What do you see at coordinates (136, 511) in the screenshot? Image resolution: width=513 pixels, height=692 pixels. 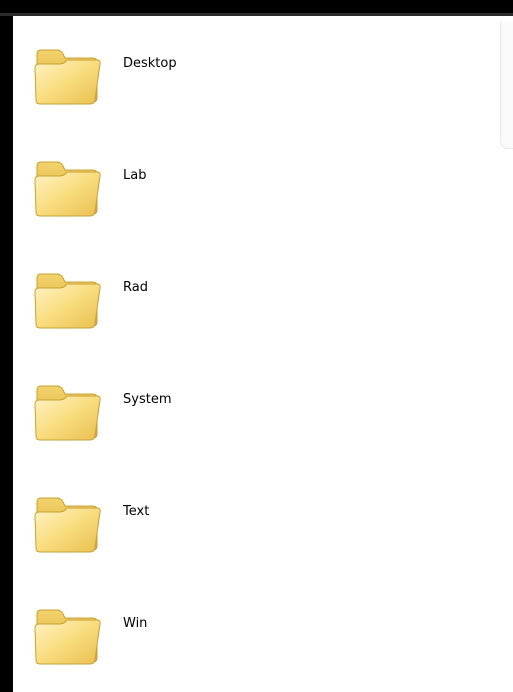 I see `folder-label: Text` at bounding box center [136, 511].